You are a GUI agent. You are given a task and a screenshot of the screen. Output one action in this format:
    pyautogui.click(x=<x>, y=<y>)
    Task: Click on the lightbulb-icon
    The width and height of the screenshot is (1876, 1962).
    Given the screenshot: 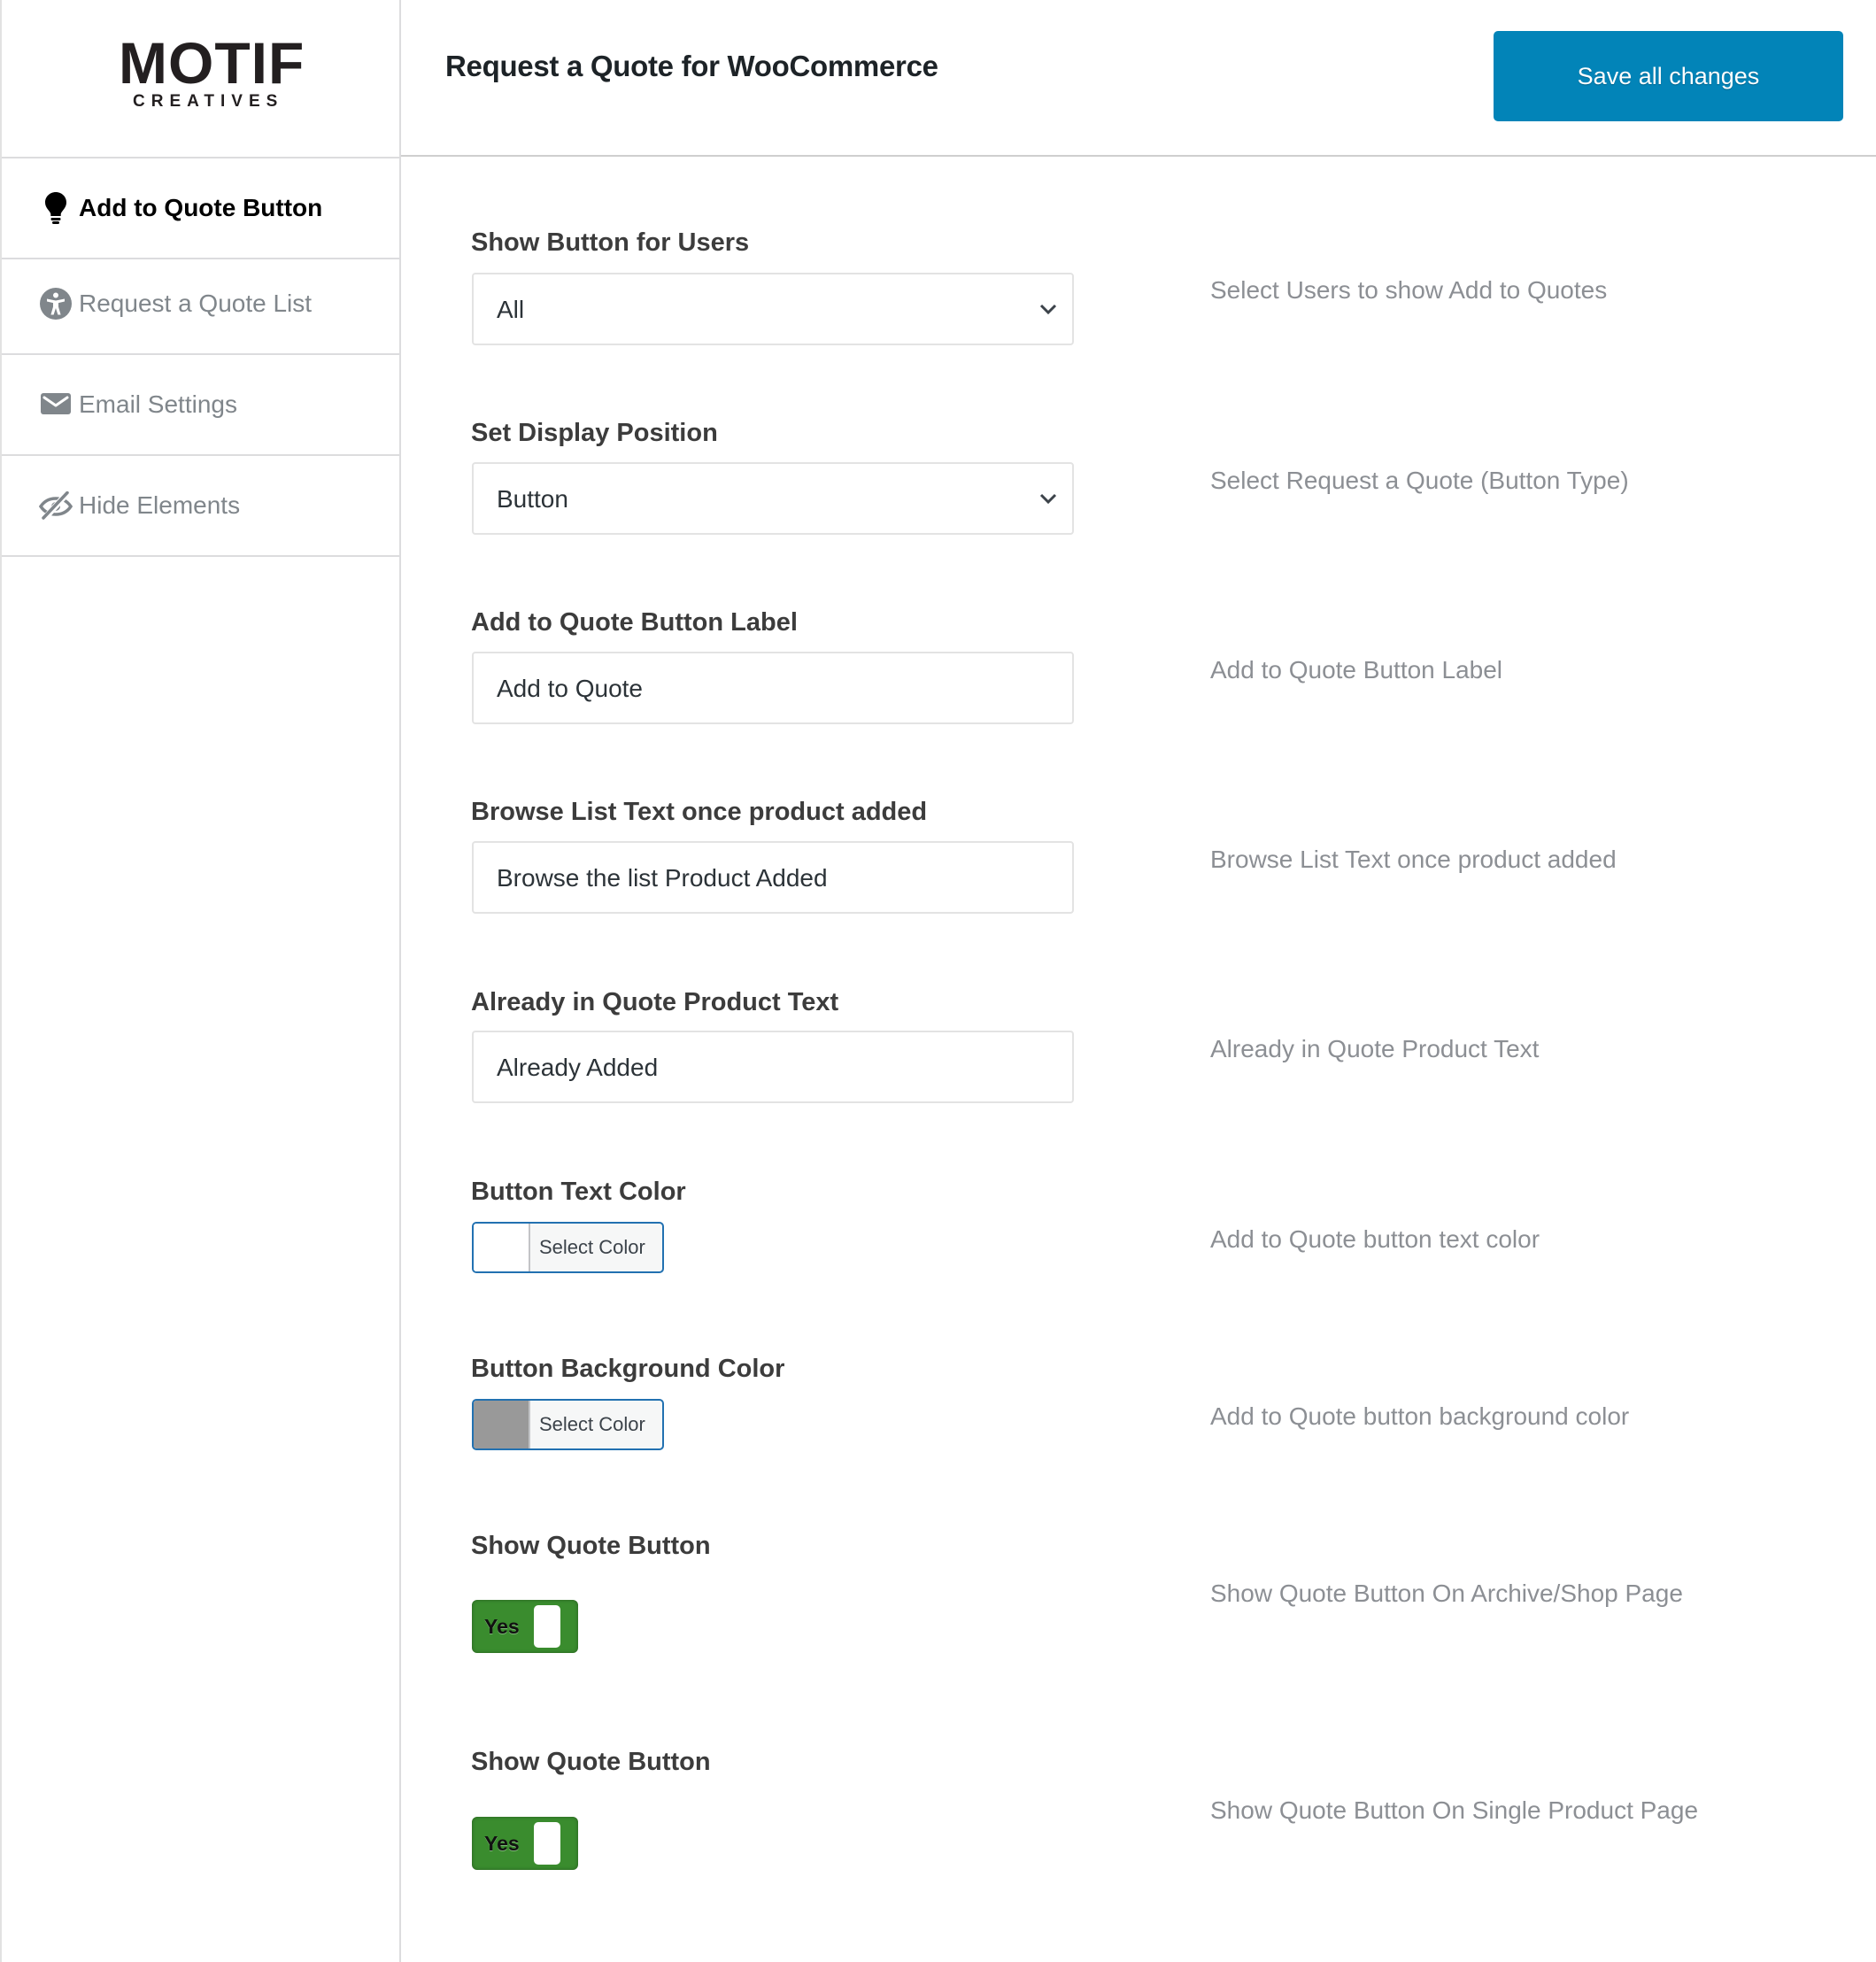 What is the action you would take?
    pyautogui.click(x=56, y=208)
    